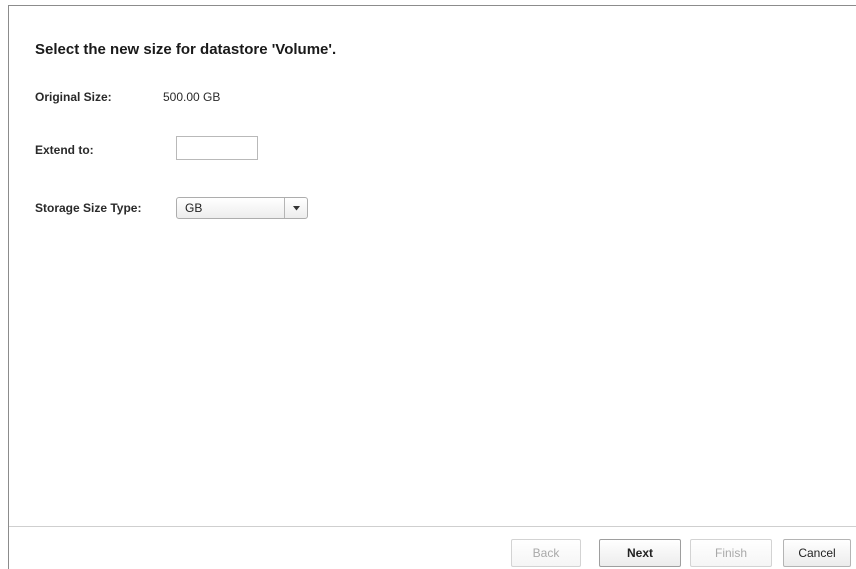 The image size is (856, 569). Describe the element at coordinates (432, 526) in the screenshot. I see `footer-divider` at that location.